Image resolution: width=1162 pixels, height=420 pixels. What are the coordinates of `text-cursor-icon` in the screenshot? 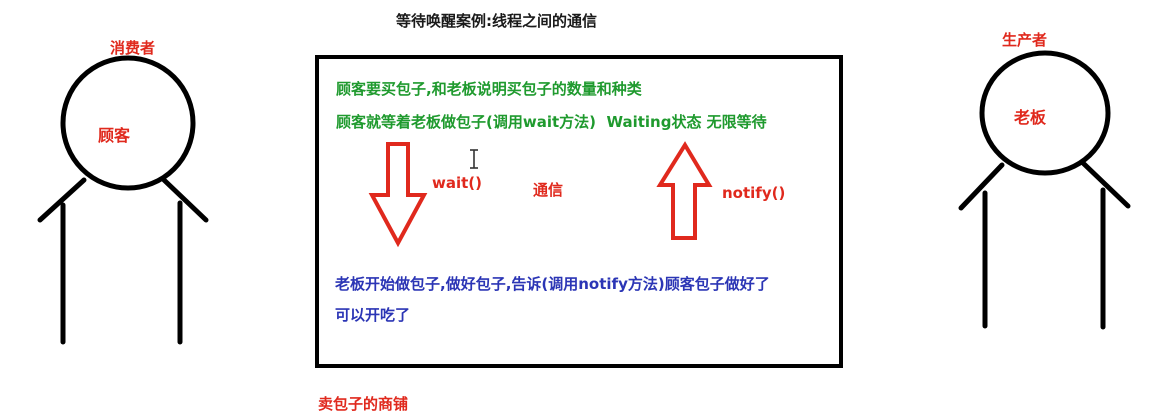 It's located at (474, 159).